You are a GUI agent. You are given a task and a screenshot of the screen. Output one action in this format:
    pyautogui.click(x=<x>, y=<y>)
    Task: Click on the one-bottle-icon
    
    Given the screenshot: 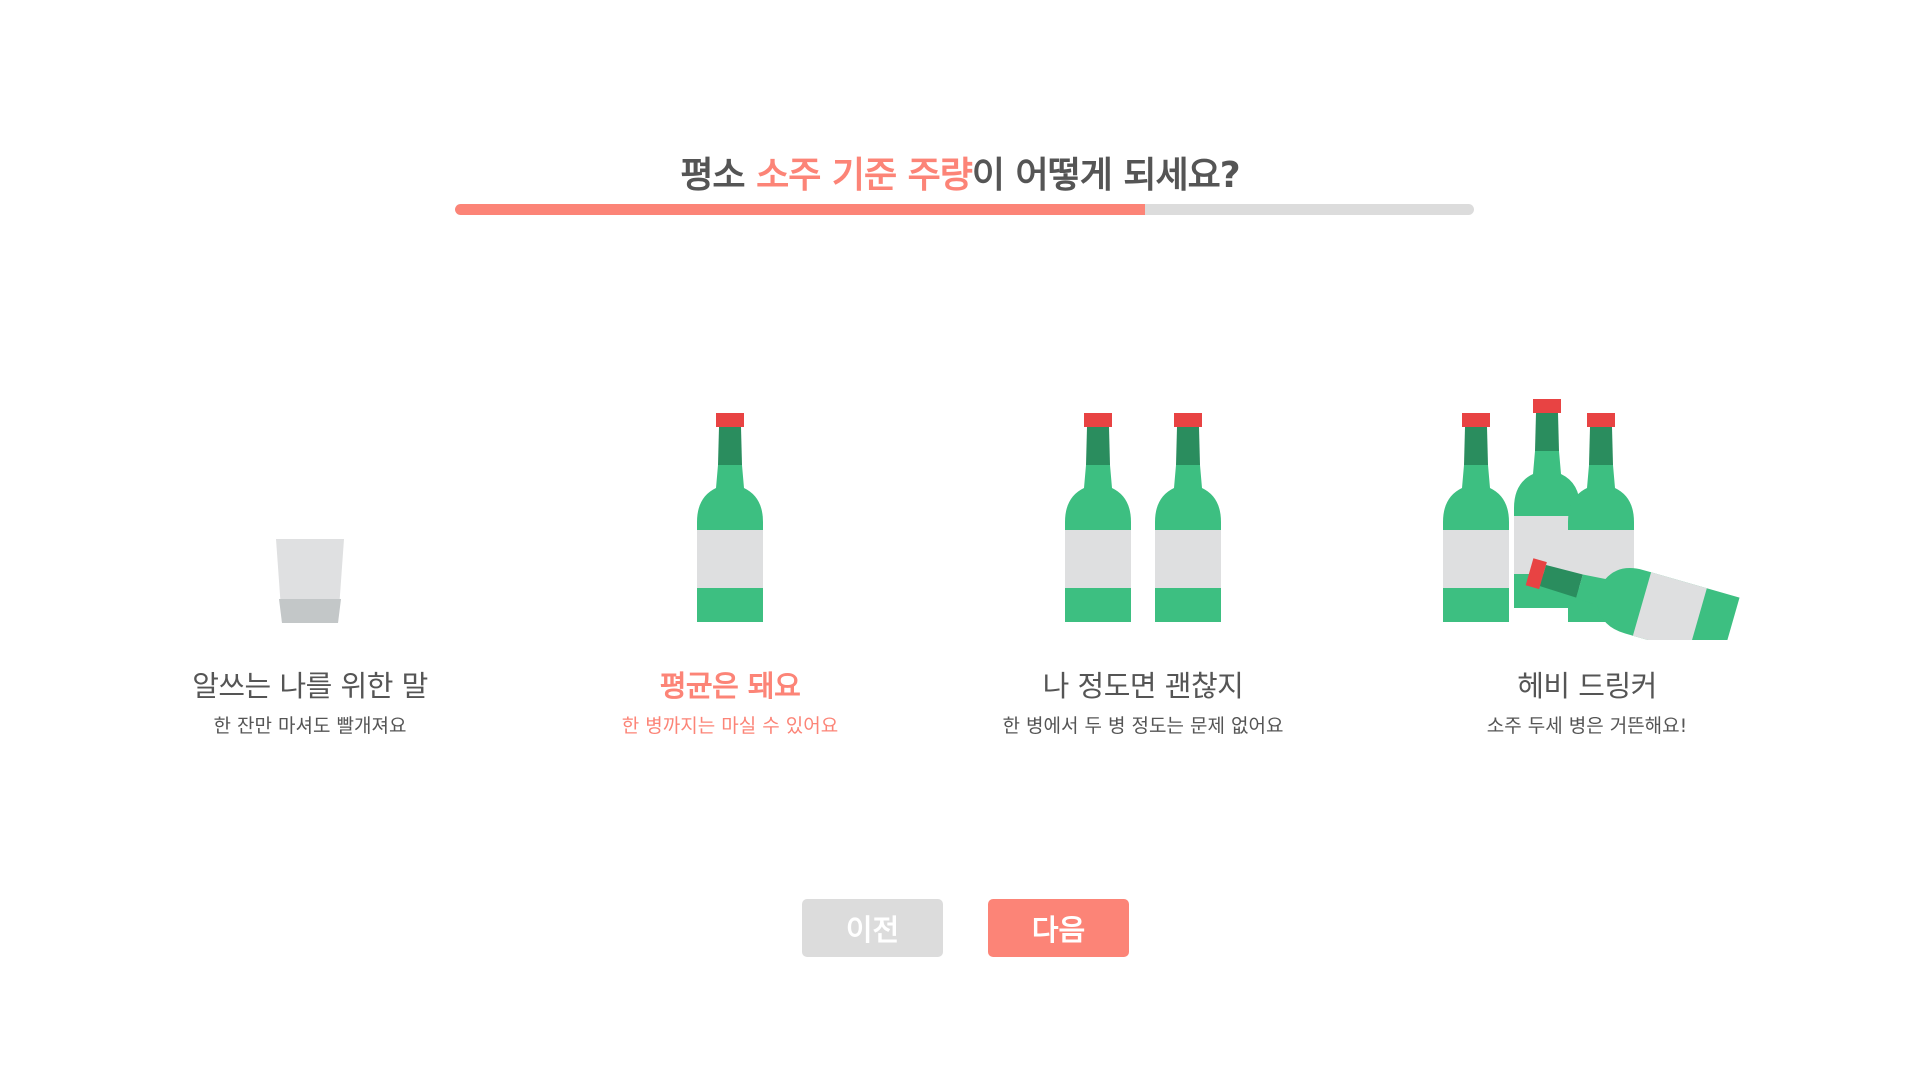 What is the action you would take?
    pyautogui.click(x=730, y=510)
    